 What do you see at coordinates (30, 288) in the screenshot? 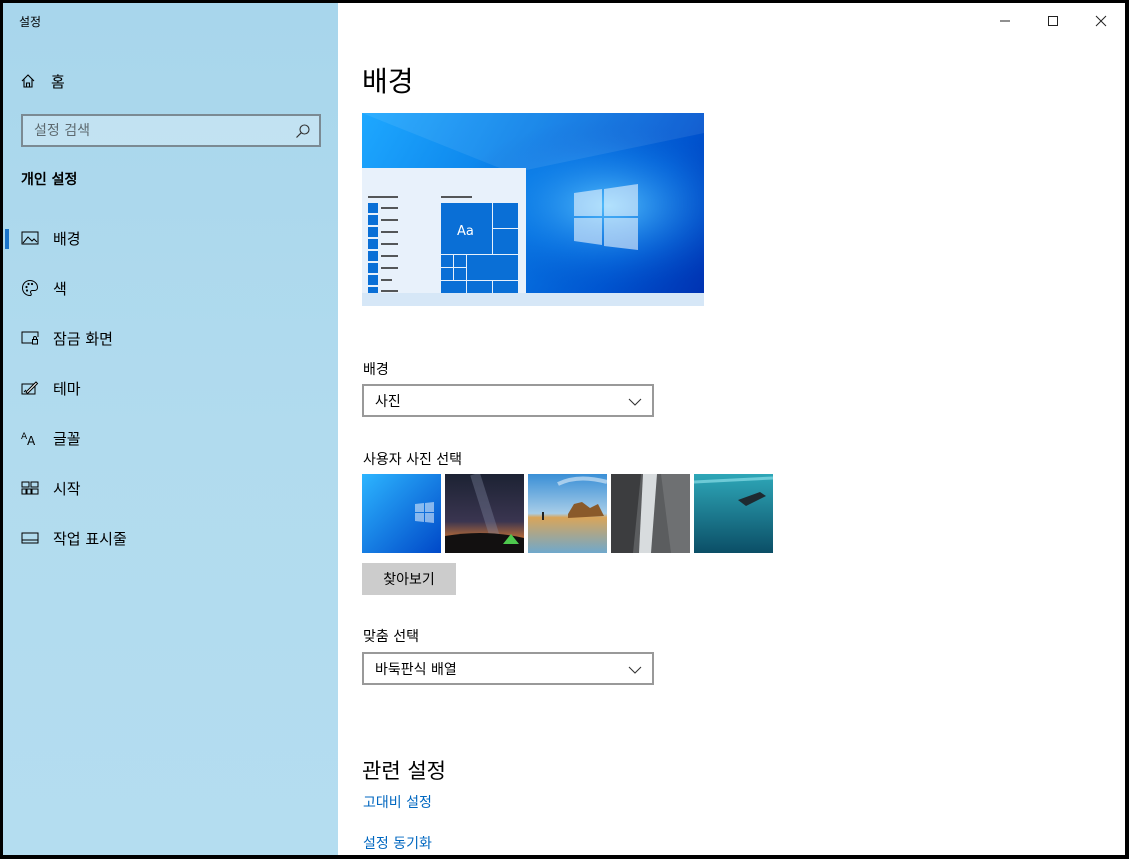
I see `palette-icon` at bounding box center [30, 288].